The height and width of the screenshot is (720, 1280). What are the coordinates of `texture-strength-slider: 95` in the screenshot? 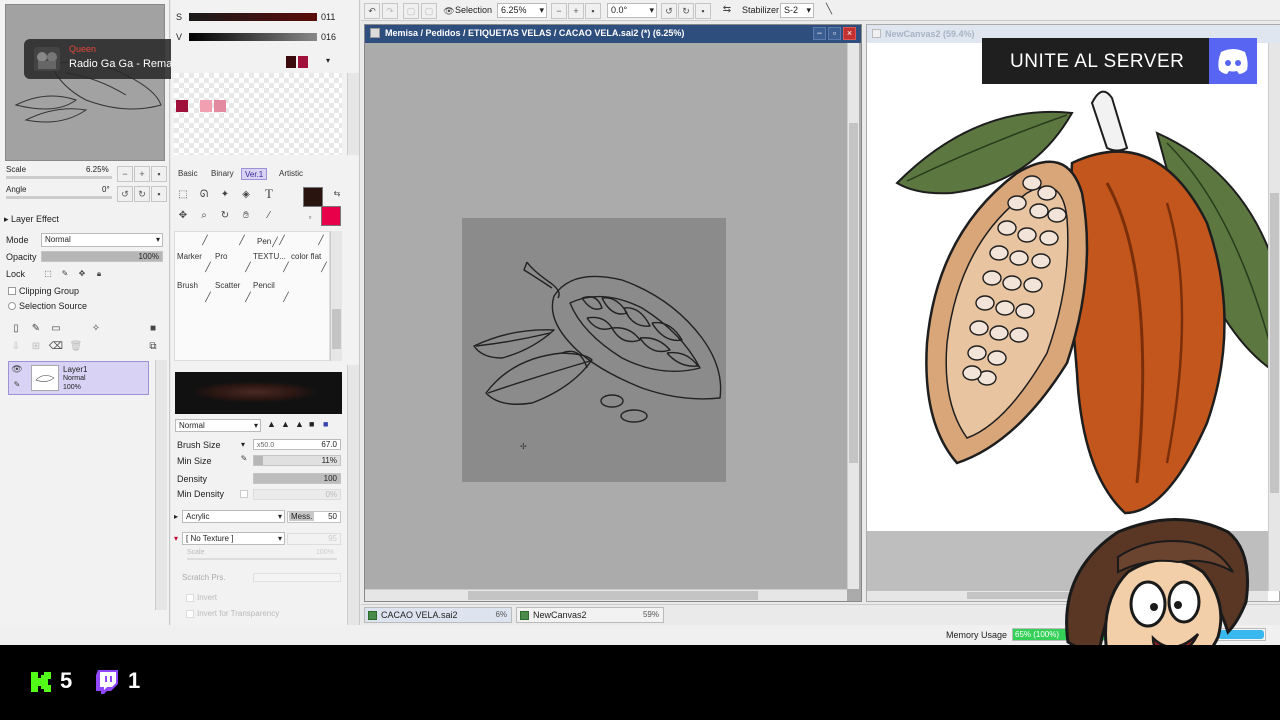 It's located at (314, 539).